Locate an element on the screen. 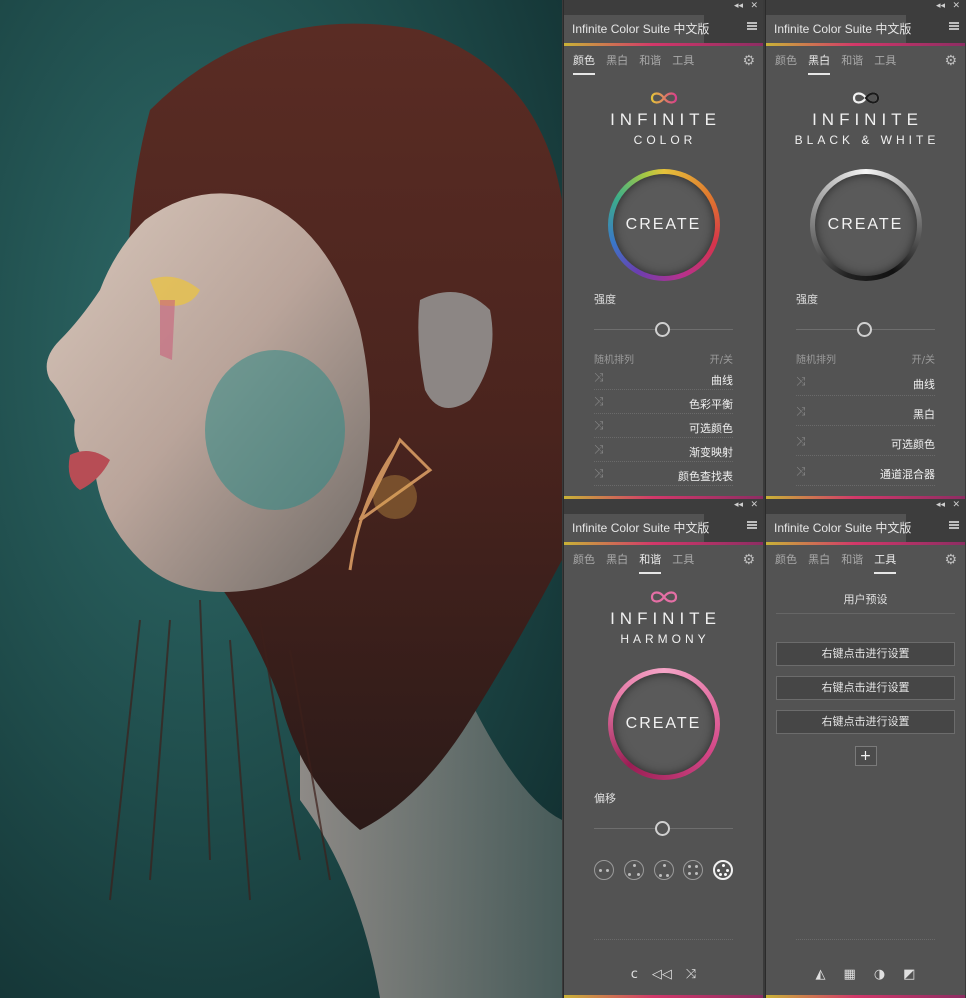 The image size is (966, 998). preset-button-2: 右键点击进行设置 is located at coordinates (865, 688).